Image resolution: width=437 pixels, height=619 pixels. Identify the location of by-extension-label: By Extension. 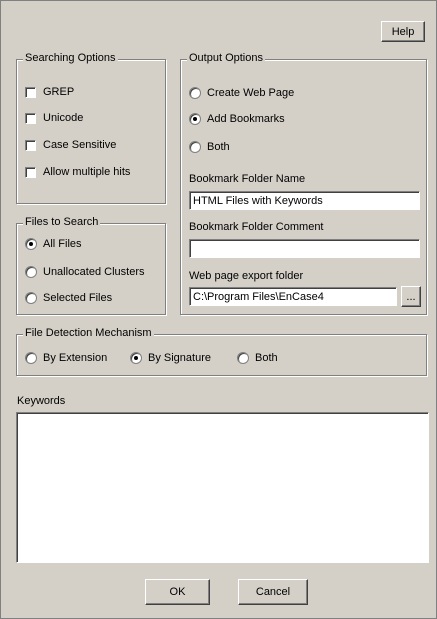
(75, 358).